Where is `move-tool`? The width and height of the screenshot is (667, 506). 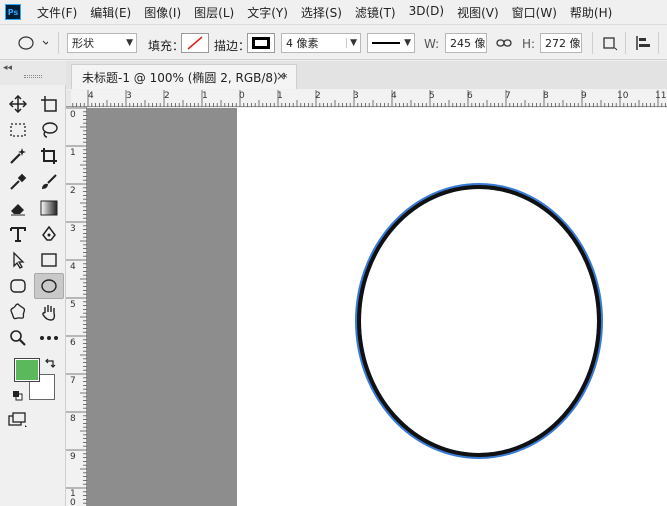 move-tool is located at coordinates (18, 104).